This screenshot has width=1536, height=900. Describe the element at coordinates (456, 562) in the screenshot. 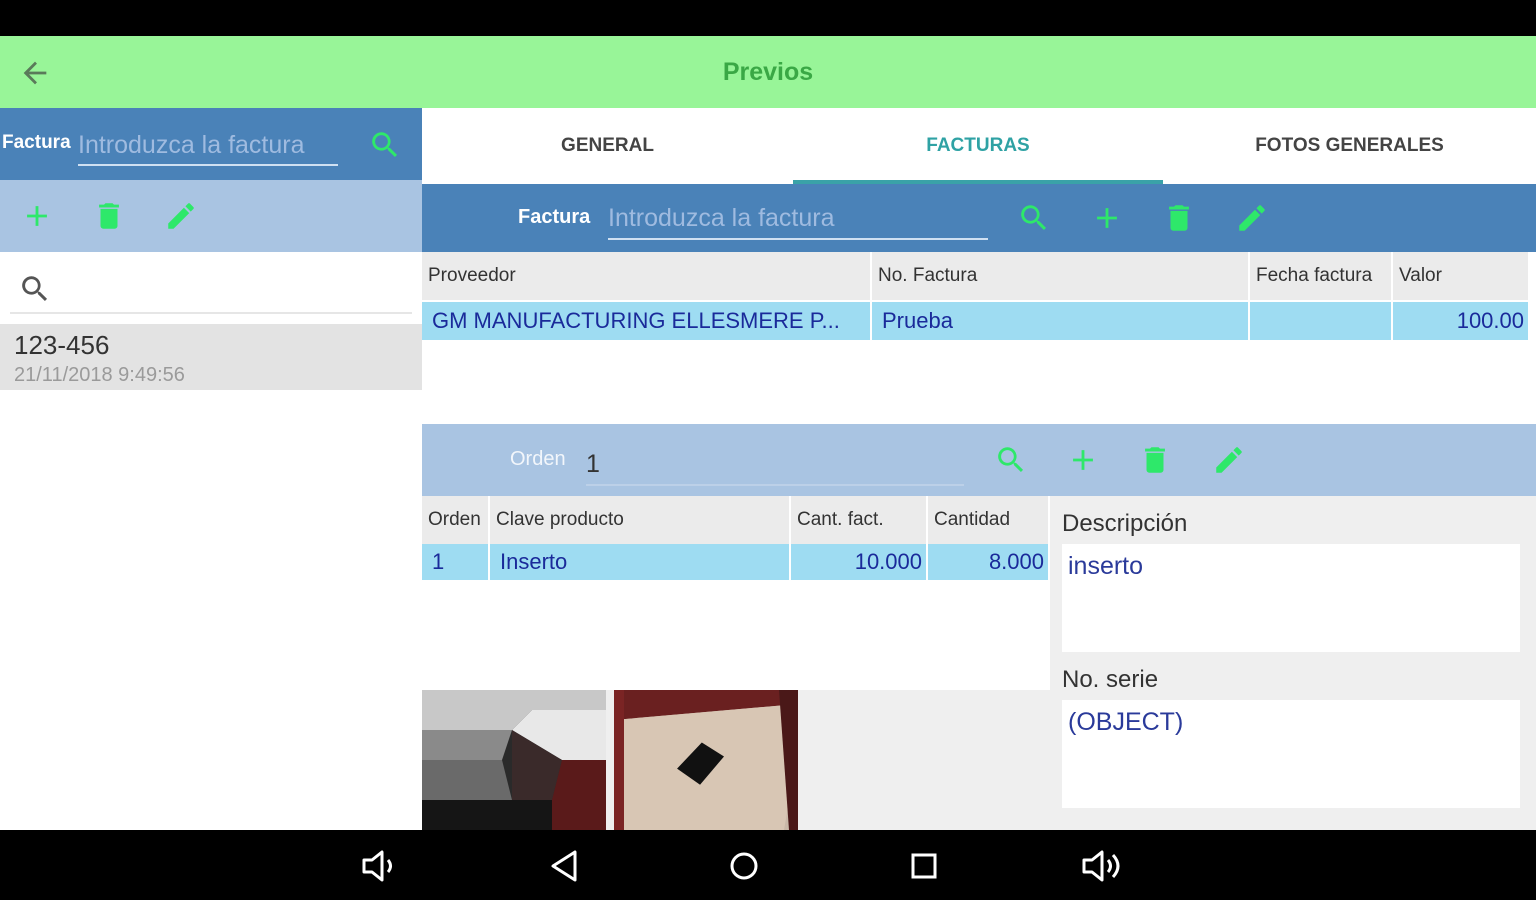

I see `cell-orden: 1` at that location.